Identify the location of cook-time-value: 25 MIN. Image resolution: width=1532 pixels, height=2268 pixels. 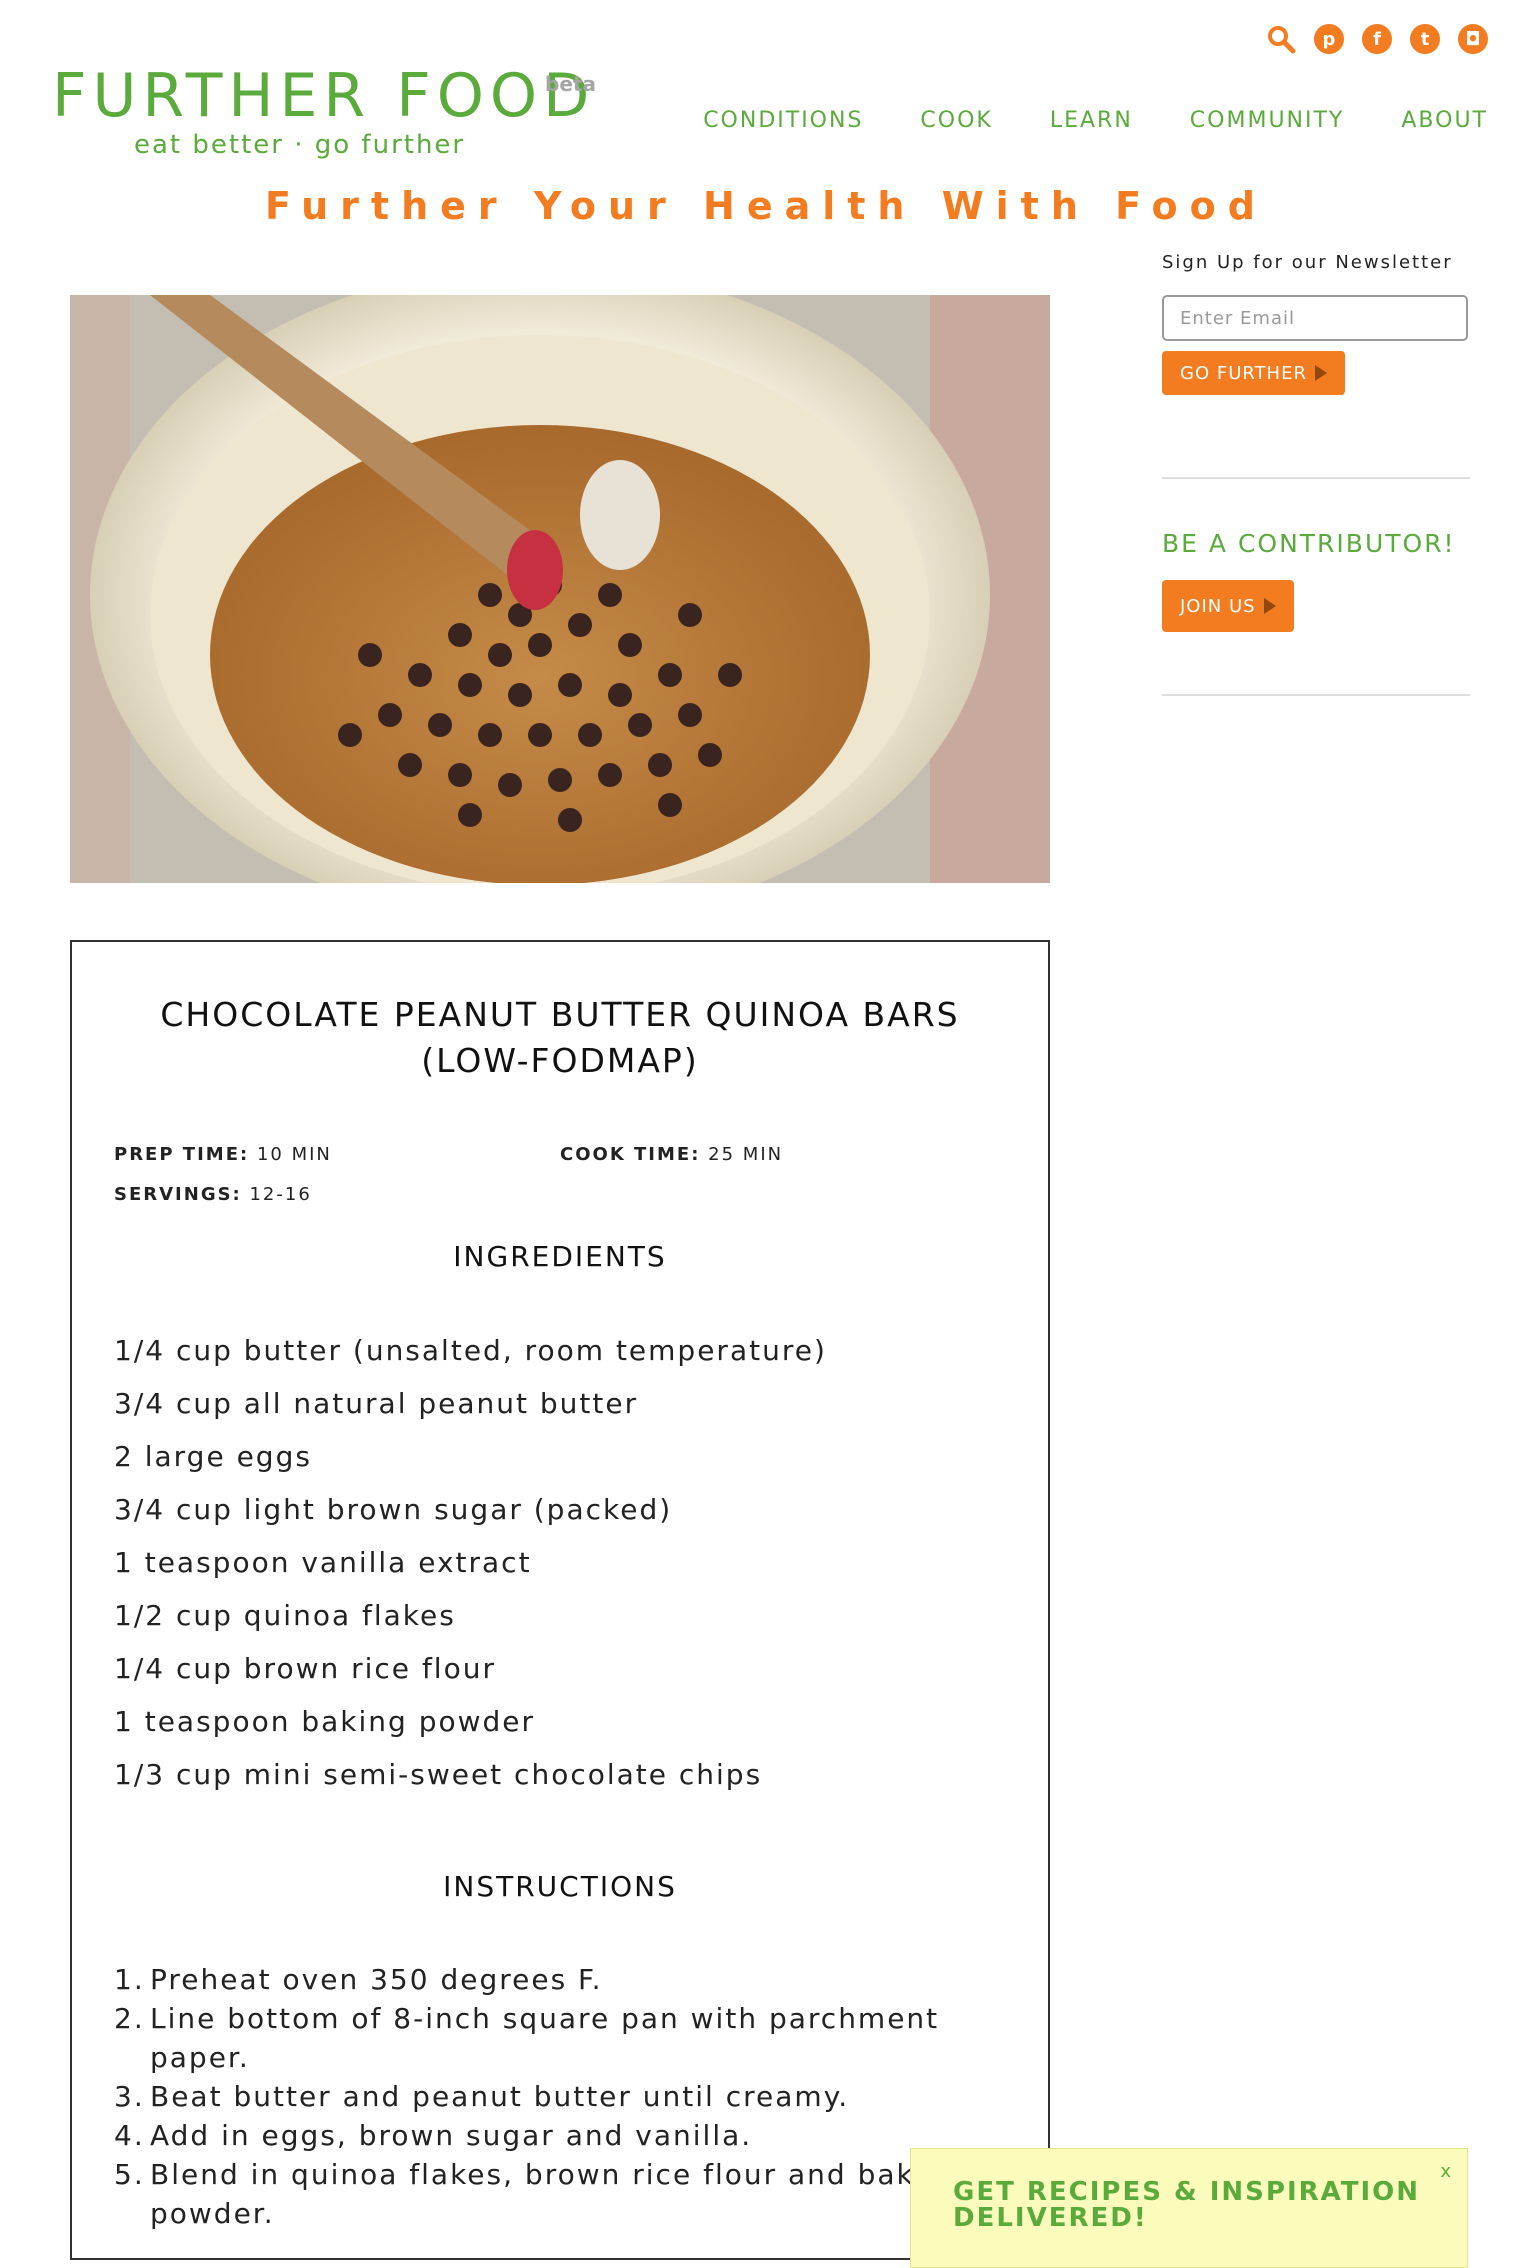
(746, 1154).